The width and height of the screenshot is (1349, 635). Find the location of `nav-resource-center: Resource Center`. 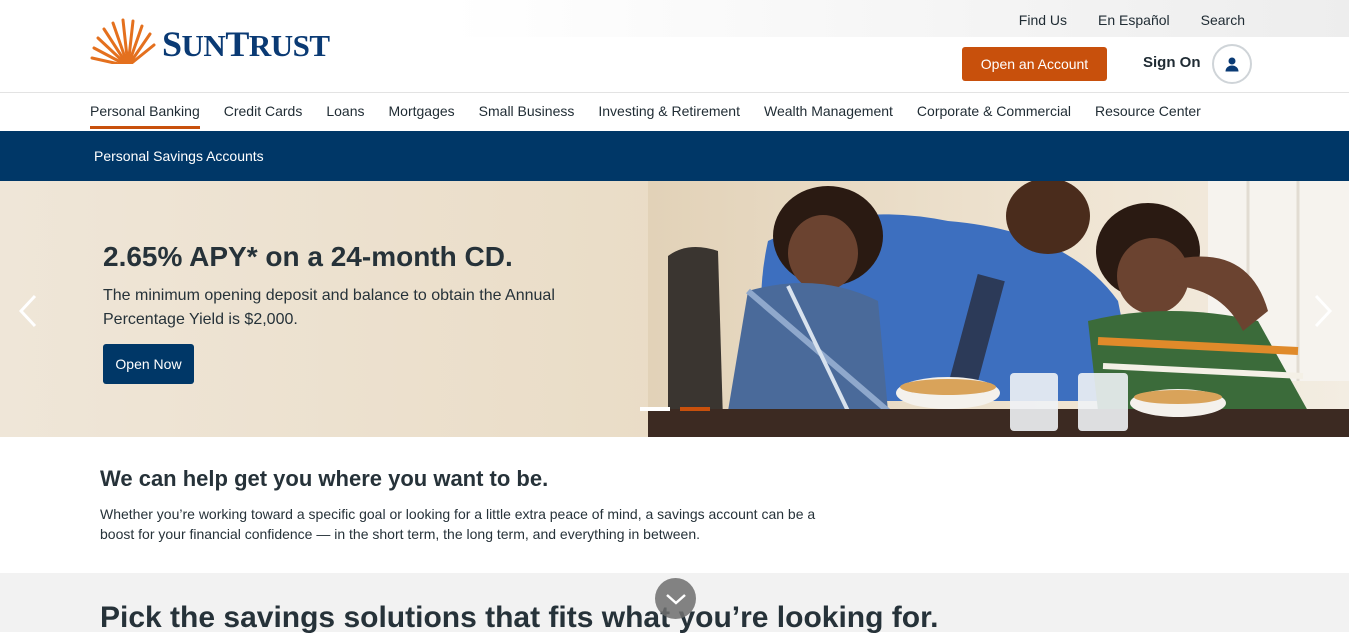

nav-resource-center: Resource Center is located at coordinates (1148, 111).